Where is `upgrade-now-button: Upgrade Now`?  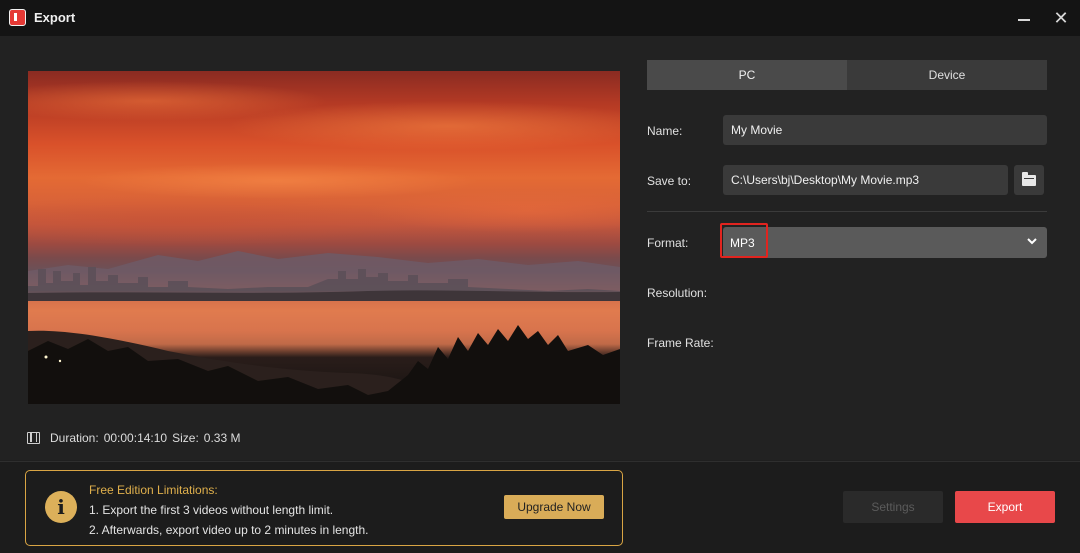 upgrade-now-button: Upgrade Now is located at coordinates (554, 507).